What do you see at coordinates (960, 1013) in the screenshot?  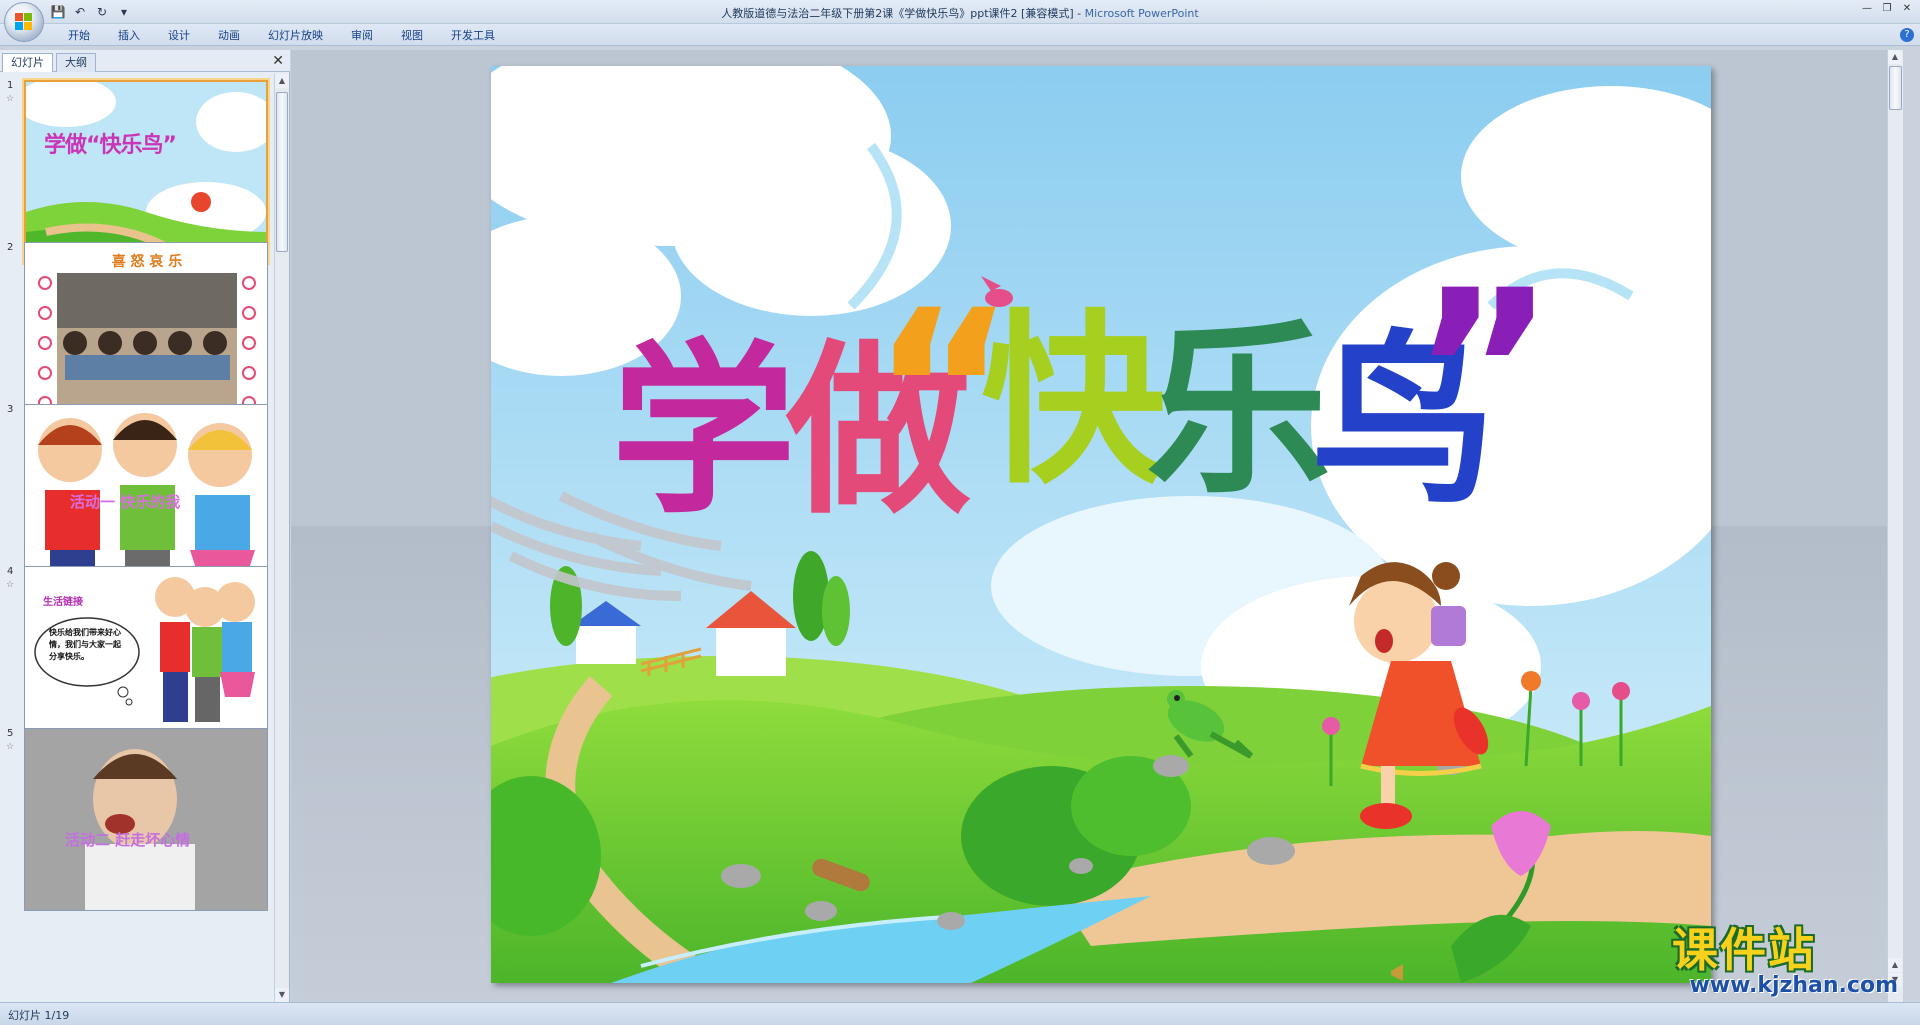 I see `status-bar: 幻灯片 1/19` at bounding box center [960, 1013].